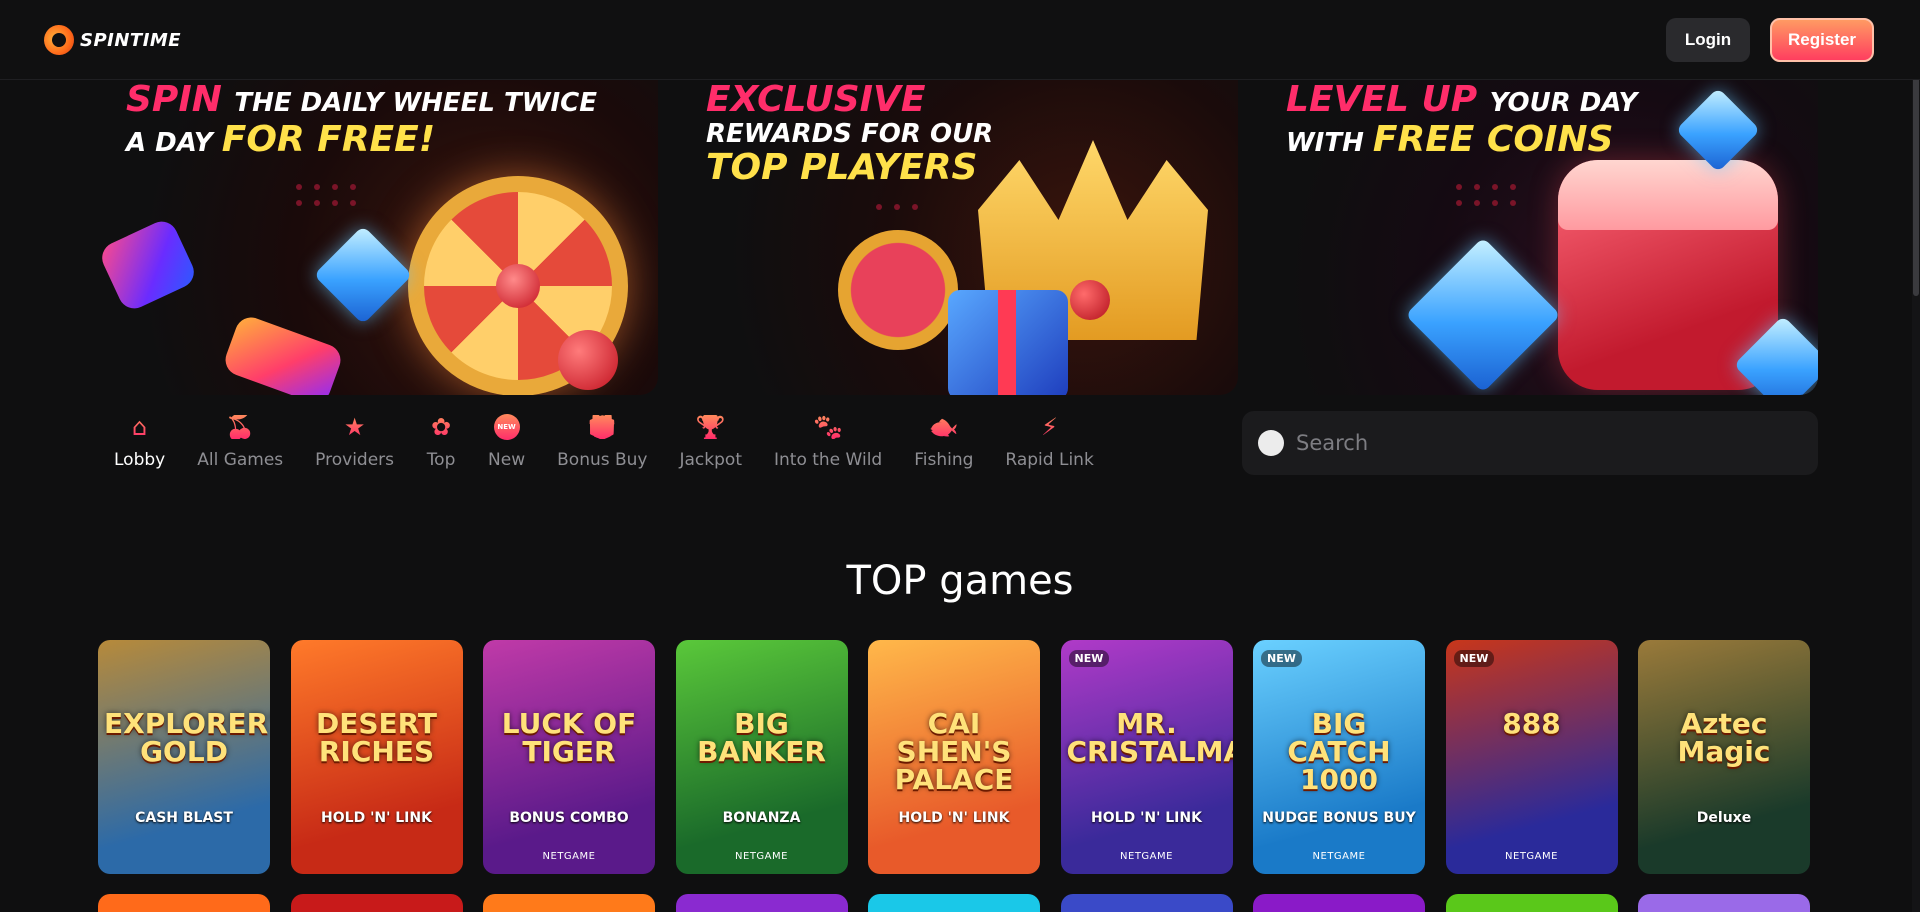 Image resolution: width=1920 pixels, height=912 pixels. I want to click on banner-headline-line: TOP PLAYERS, so click(849, 168).